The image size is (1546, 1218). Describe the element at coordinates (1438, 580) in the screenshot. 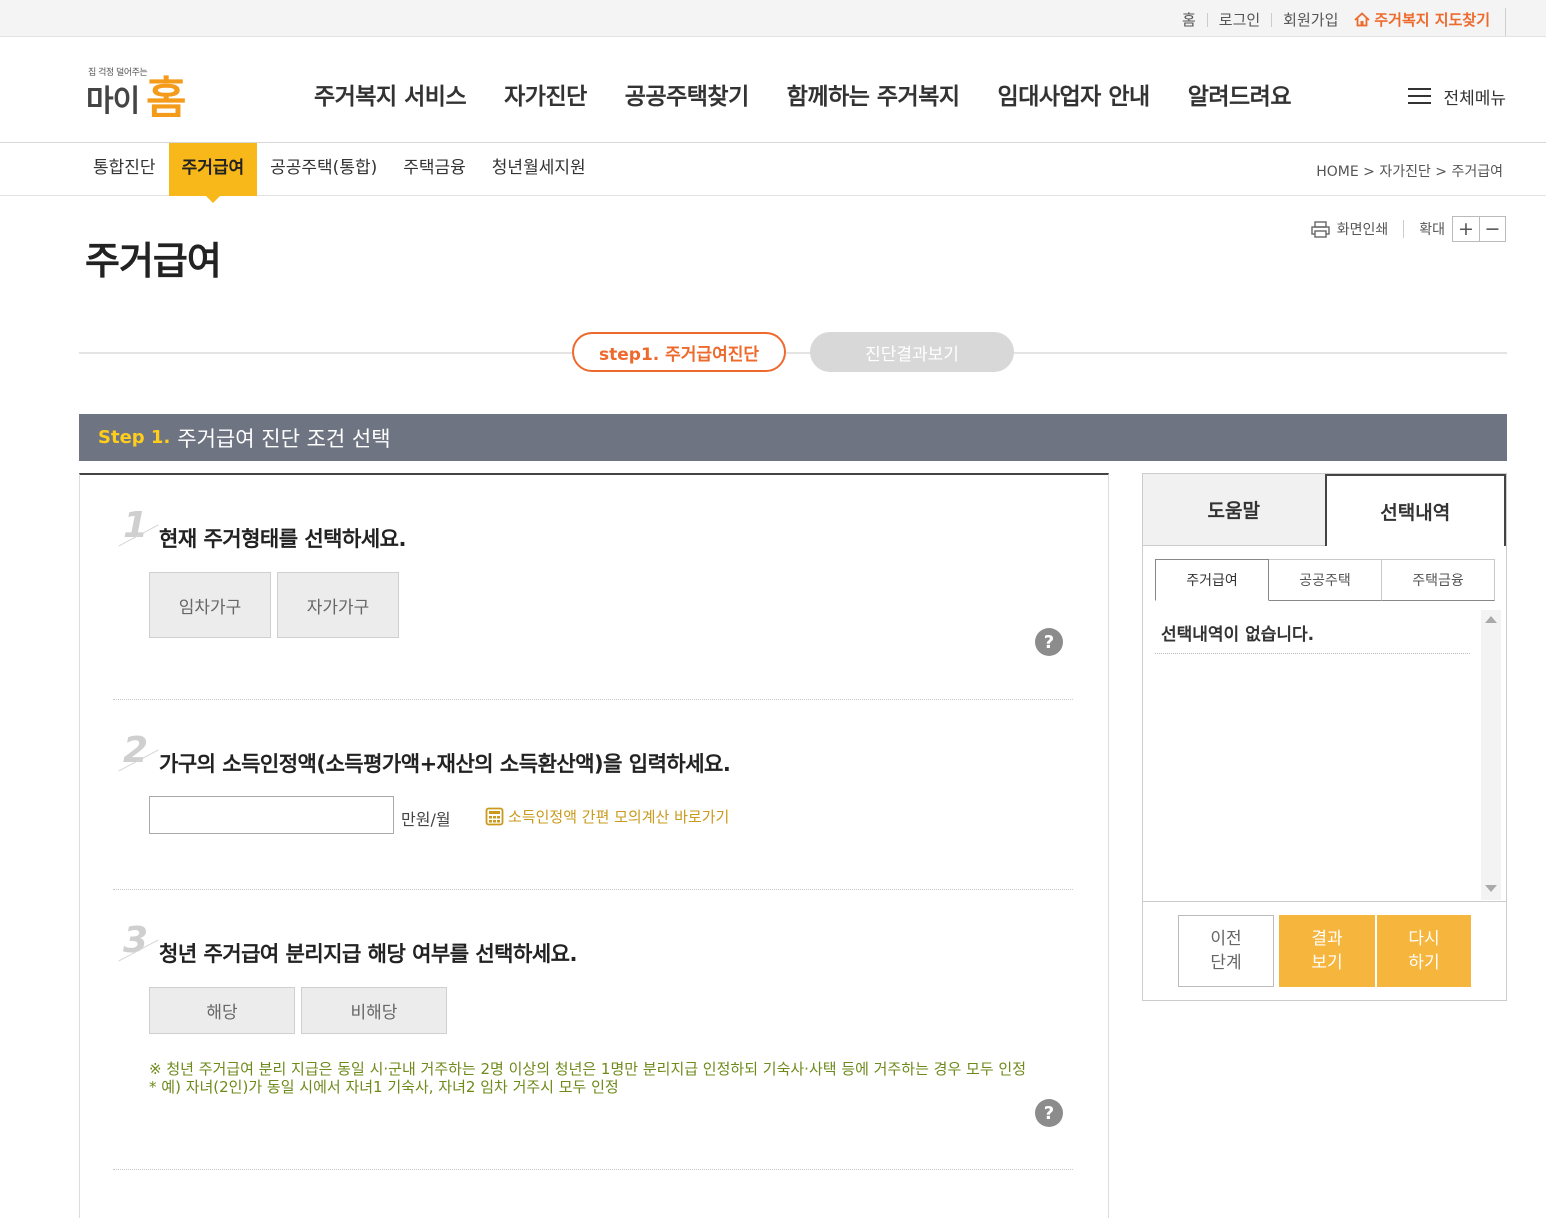

I see `subtab-housing-finance: 주택금융` at that location.